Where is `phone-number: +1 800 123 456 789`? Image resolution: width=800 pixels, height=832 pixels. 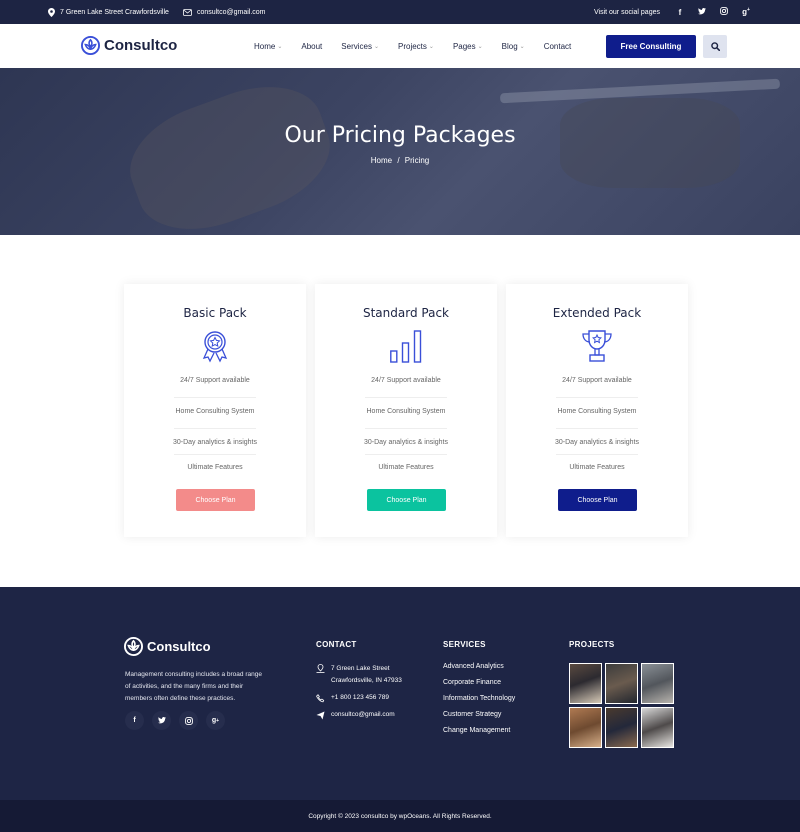 phone-number: +1 800 123 456 789 is located at coordinates (360, 697).